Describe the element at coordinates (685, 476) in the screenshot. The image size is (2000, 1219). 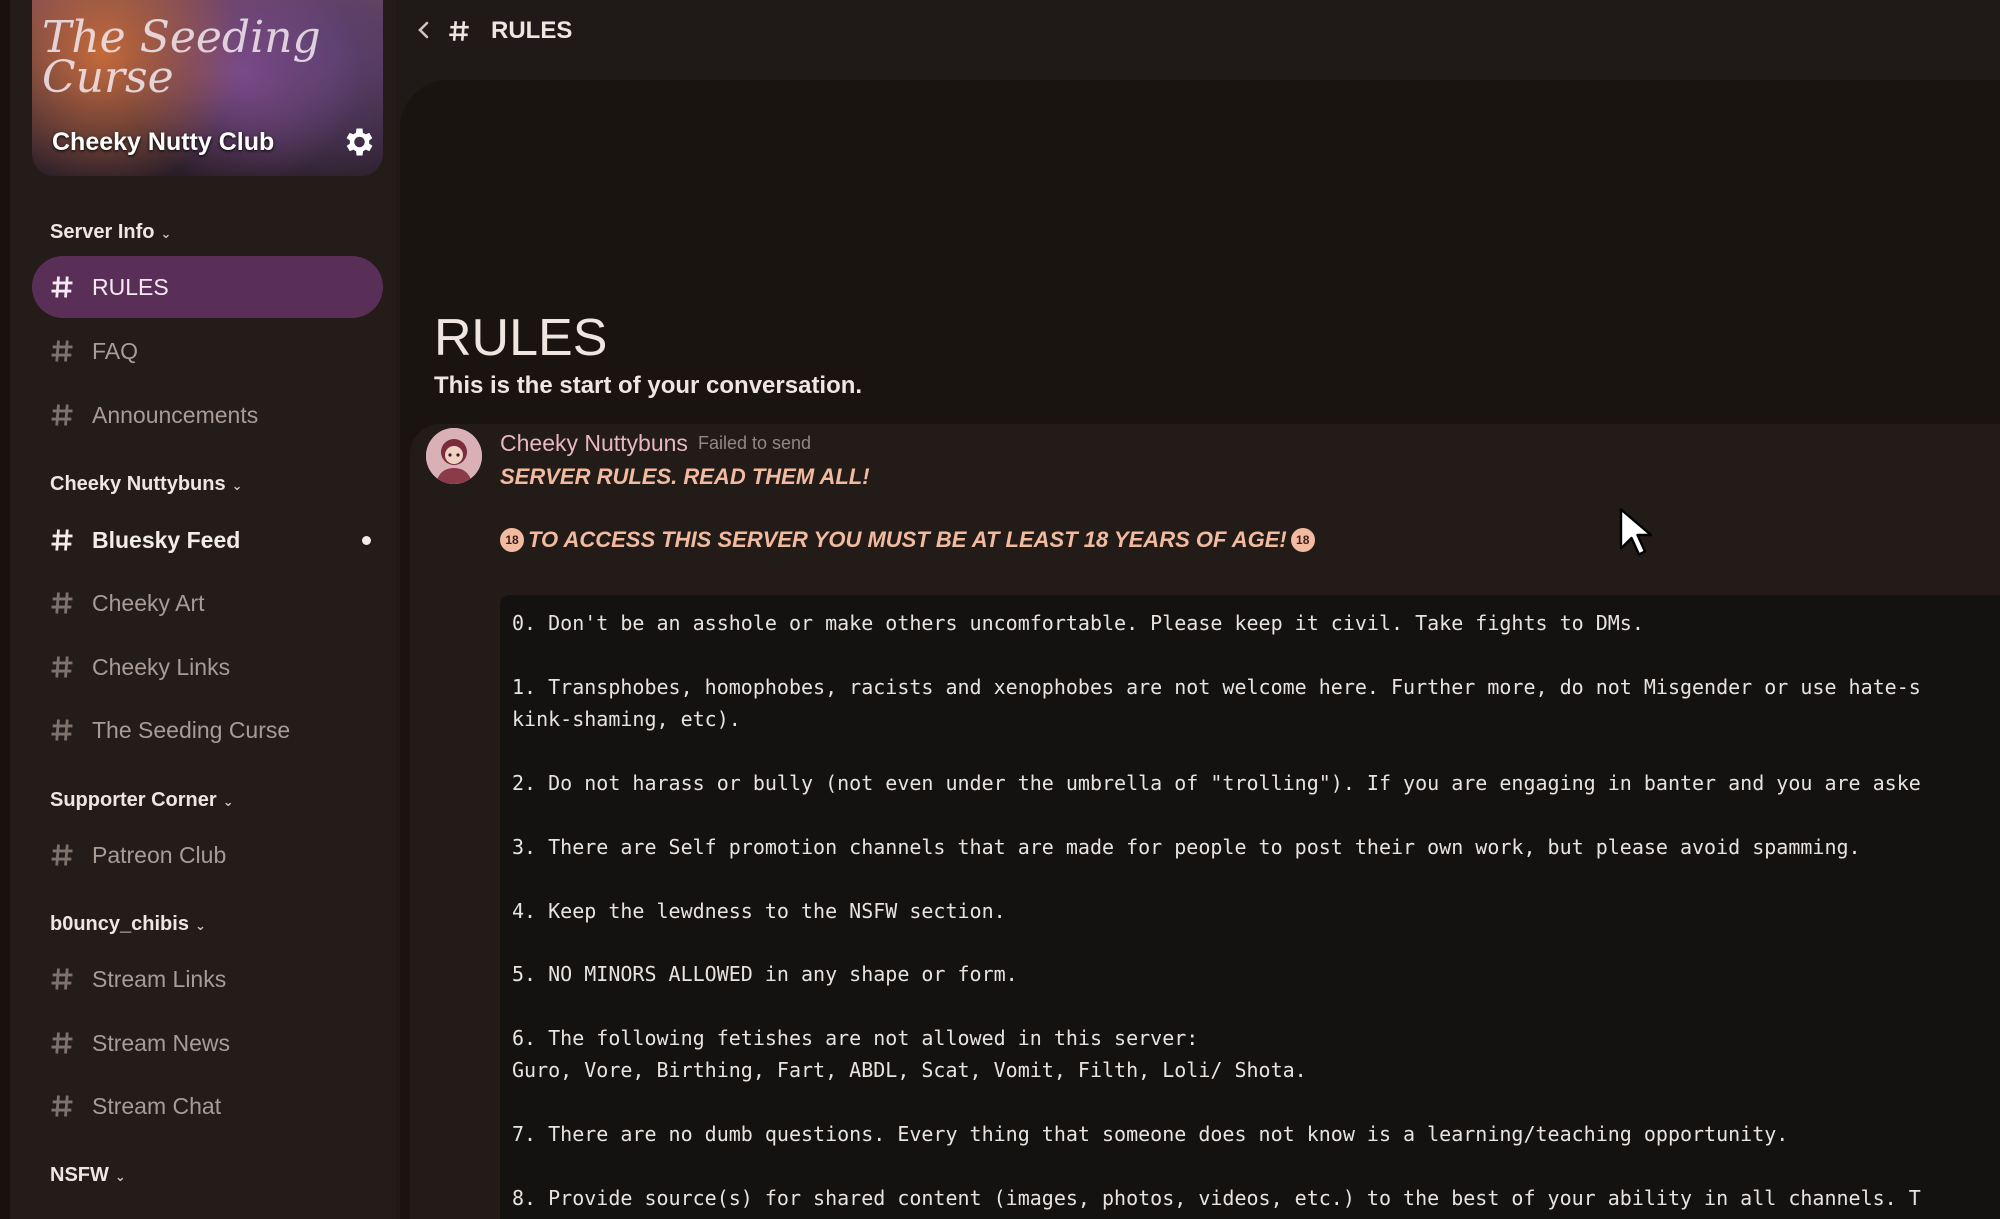
I see `message-title-line: SERVER RULES. READ THEM ALL!` at that location.